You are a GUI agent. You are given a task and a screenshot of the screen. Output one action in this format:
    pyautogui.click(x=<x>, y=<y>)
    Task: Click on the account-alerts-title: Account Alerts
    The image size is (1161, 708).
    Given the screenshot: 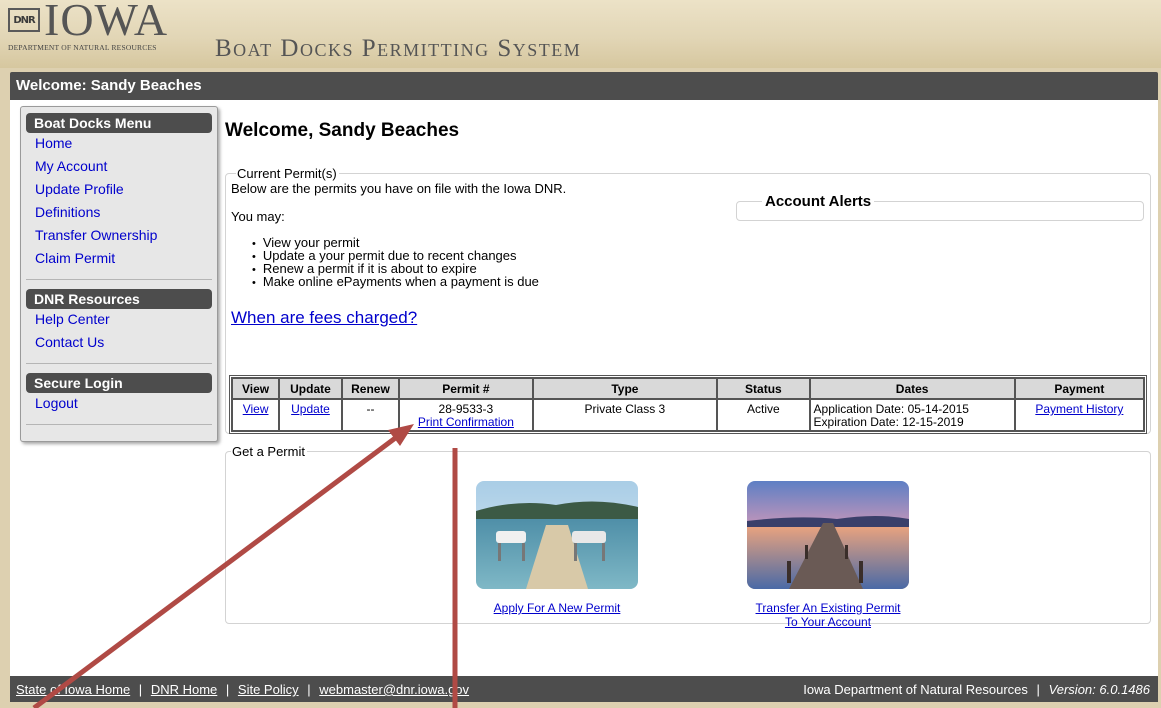 What is the action you would take?
    pyautogui.click(x=818, y=201)
    